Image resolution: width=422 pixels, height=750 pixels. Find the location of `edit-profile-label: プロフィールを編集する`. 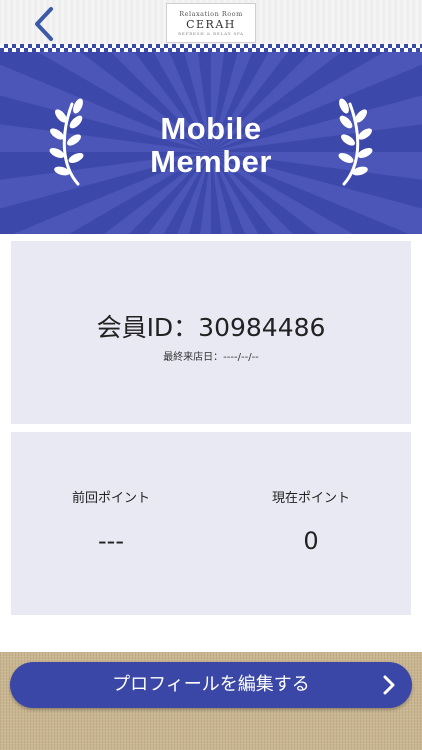

edit-profile-label: プロフィールを編集する is located at coordinates (211, 684).